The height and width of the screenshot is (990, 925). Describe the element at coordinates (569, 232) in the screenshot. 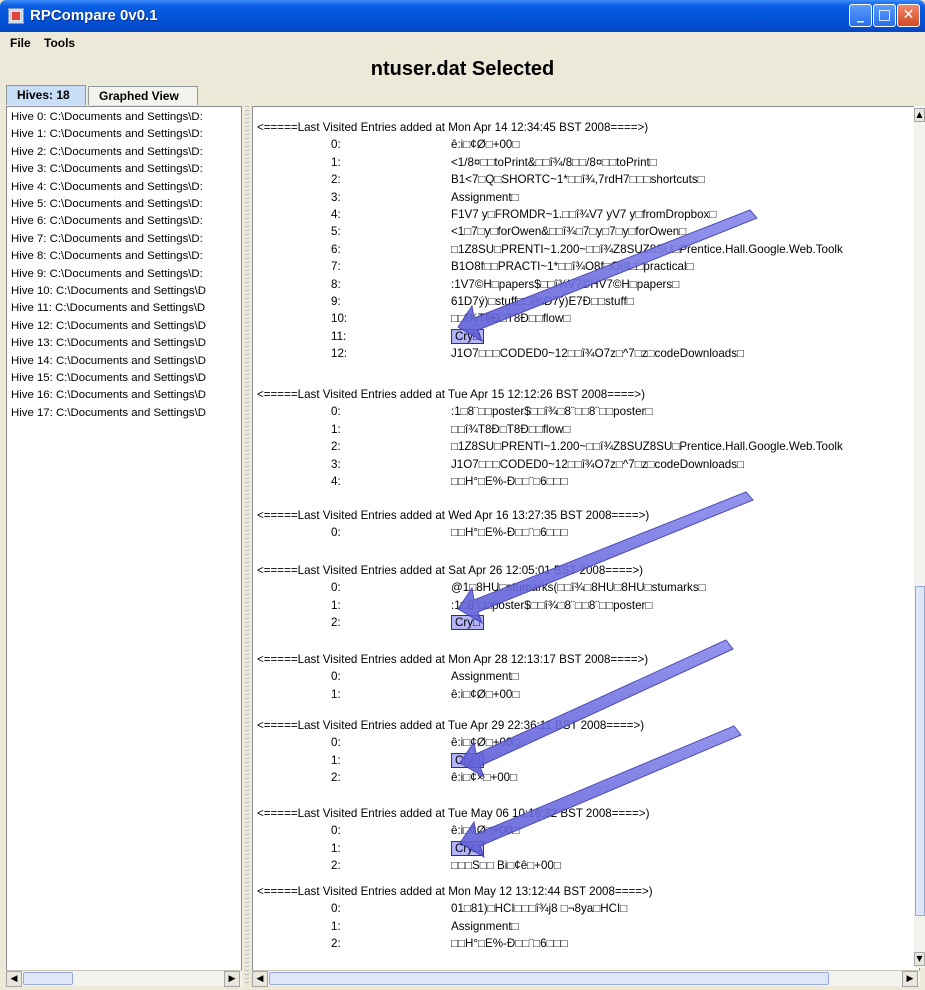

I see `entry-value: <1□7□y□forOwen&□□î¾□7□y□7□y□forOwen□` at that location.